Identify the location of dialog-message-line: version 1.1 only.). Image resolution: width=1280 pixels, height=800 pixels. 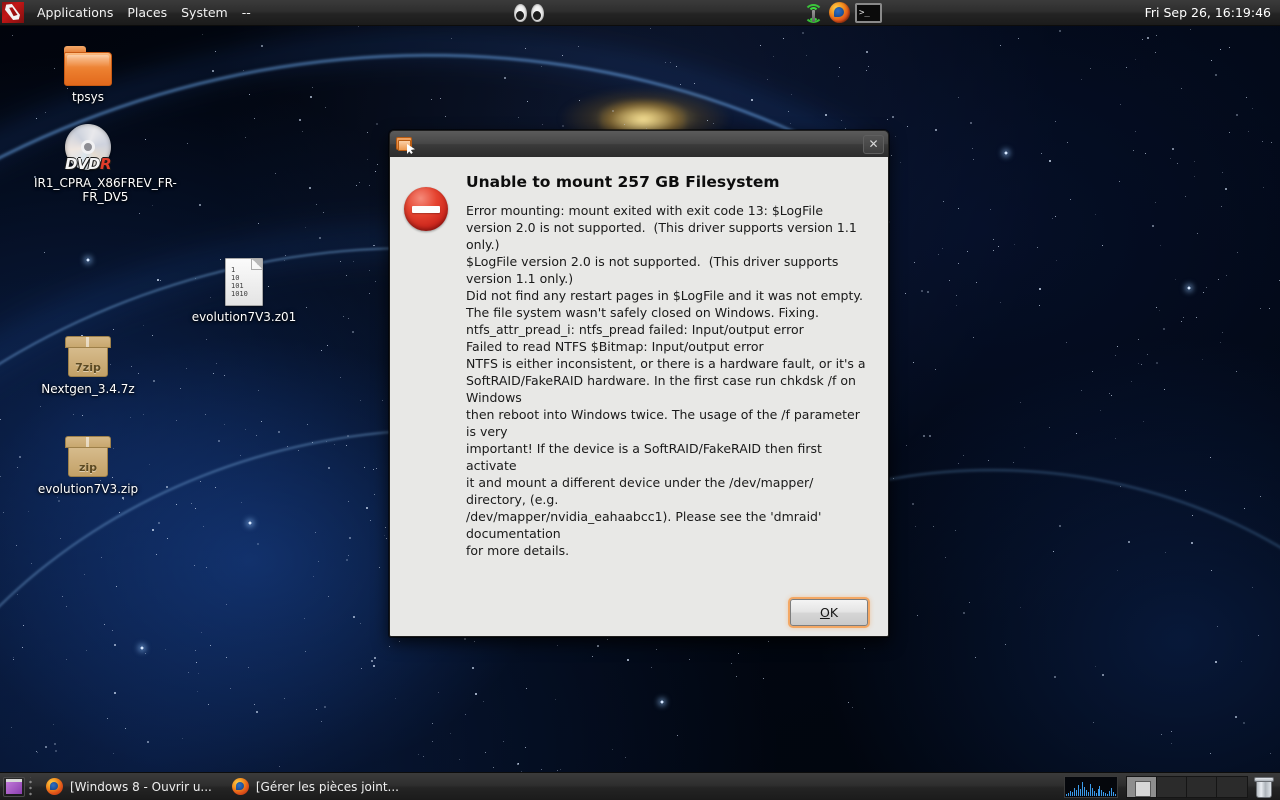
(520, 278).